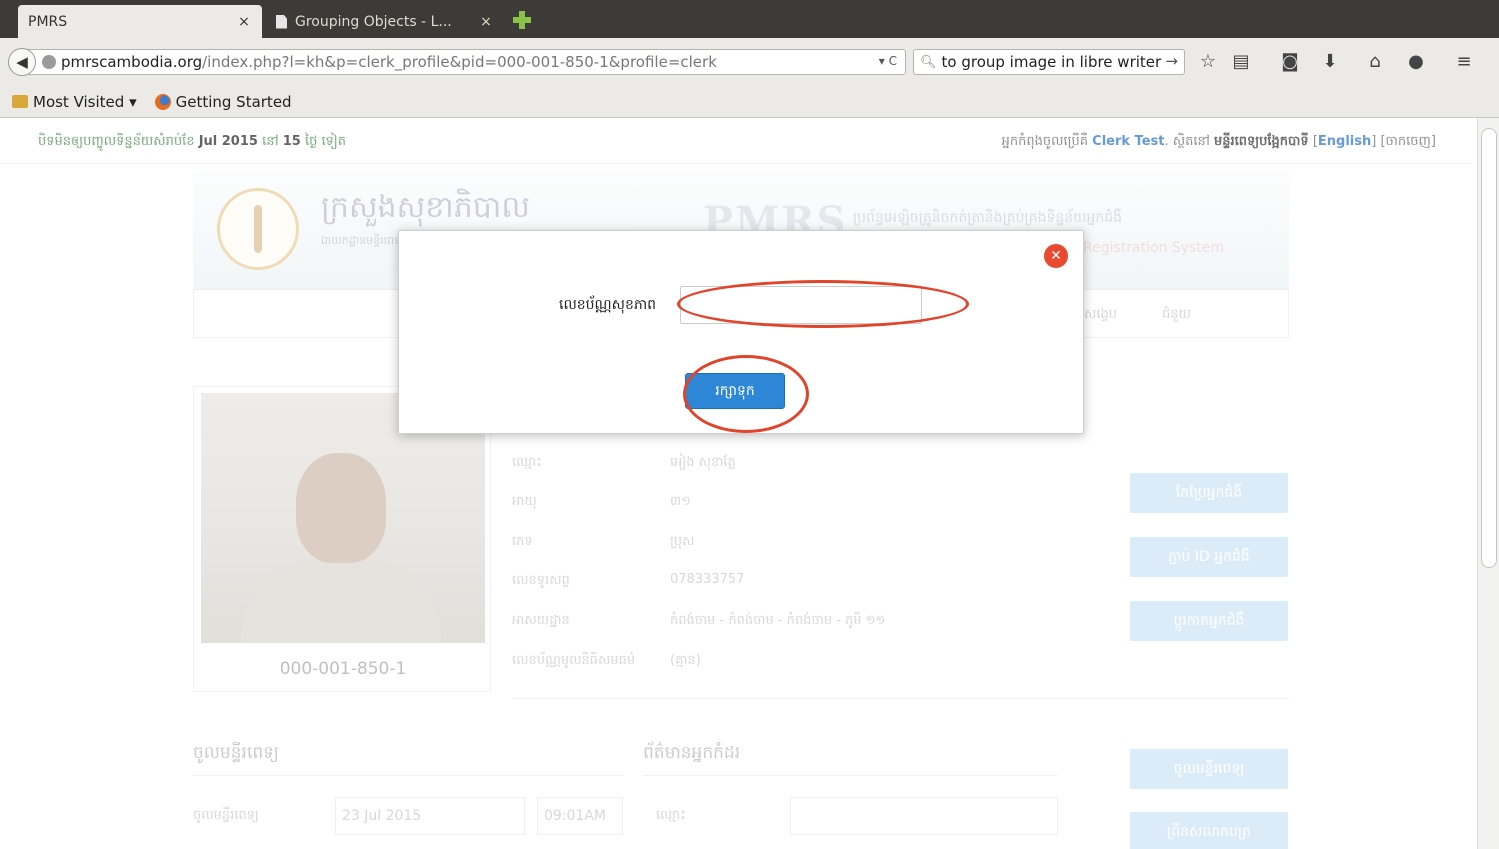 This screenshot has width=1499, height=849. Describe the element at coordinates (49, 62) in the screenshot. I see `globe-icon` at that location.